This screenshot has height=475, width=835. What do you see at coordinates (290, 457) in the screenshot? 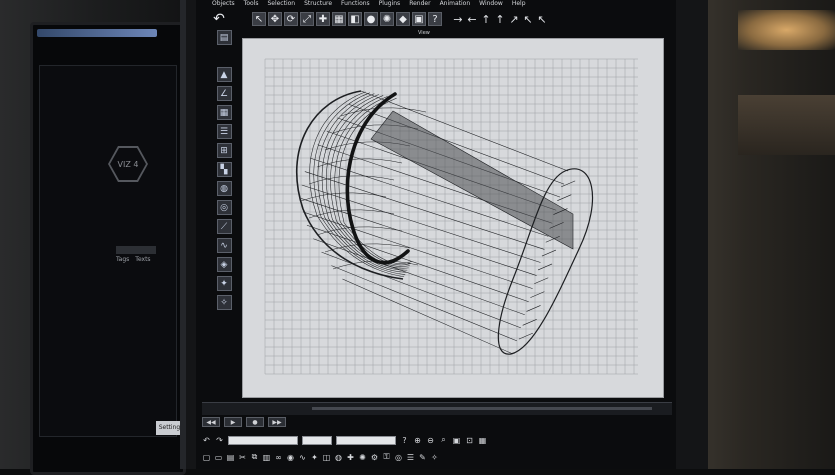
I see `node-icon: ◉` at bounding box center [290, 457].